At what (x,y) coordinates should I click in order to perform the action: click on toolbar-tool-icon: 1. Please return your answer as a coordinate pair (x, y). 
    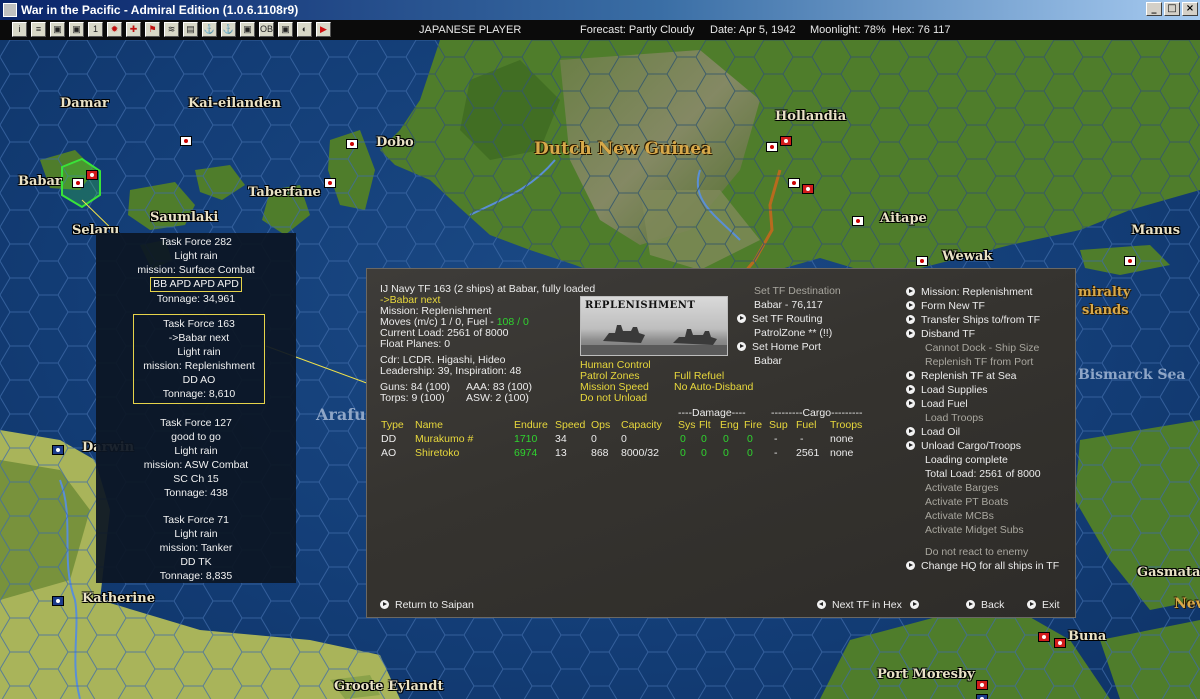
    Looking at the image, I should click on (95, 29).